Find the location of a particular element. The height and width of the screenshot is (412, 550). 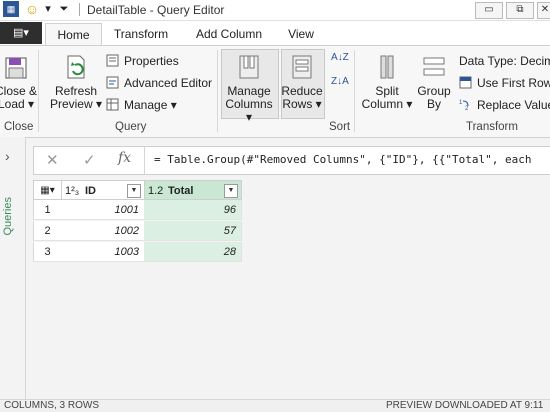

manage-columns-button: Manage Columns ▾ is located at coordinates (249, 88).